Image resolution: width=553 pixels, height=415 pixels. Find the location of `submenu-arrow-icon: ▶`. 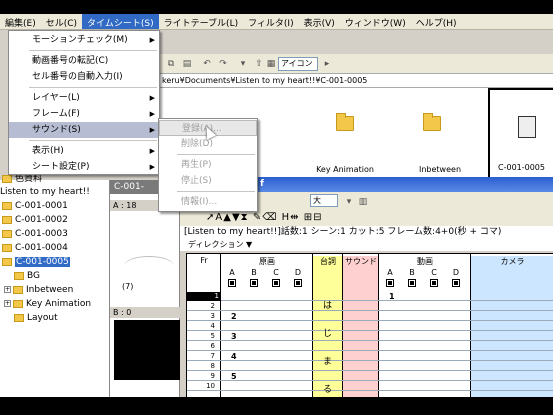

submenu-arrow-icon: ▶ is located at coordinates (152, 114).